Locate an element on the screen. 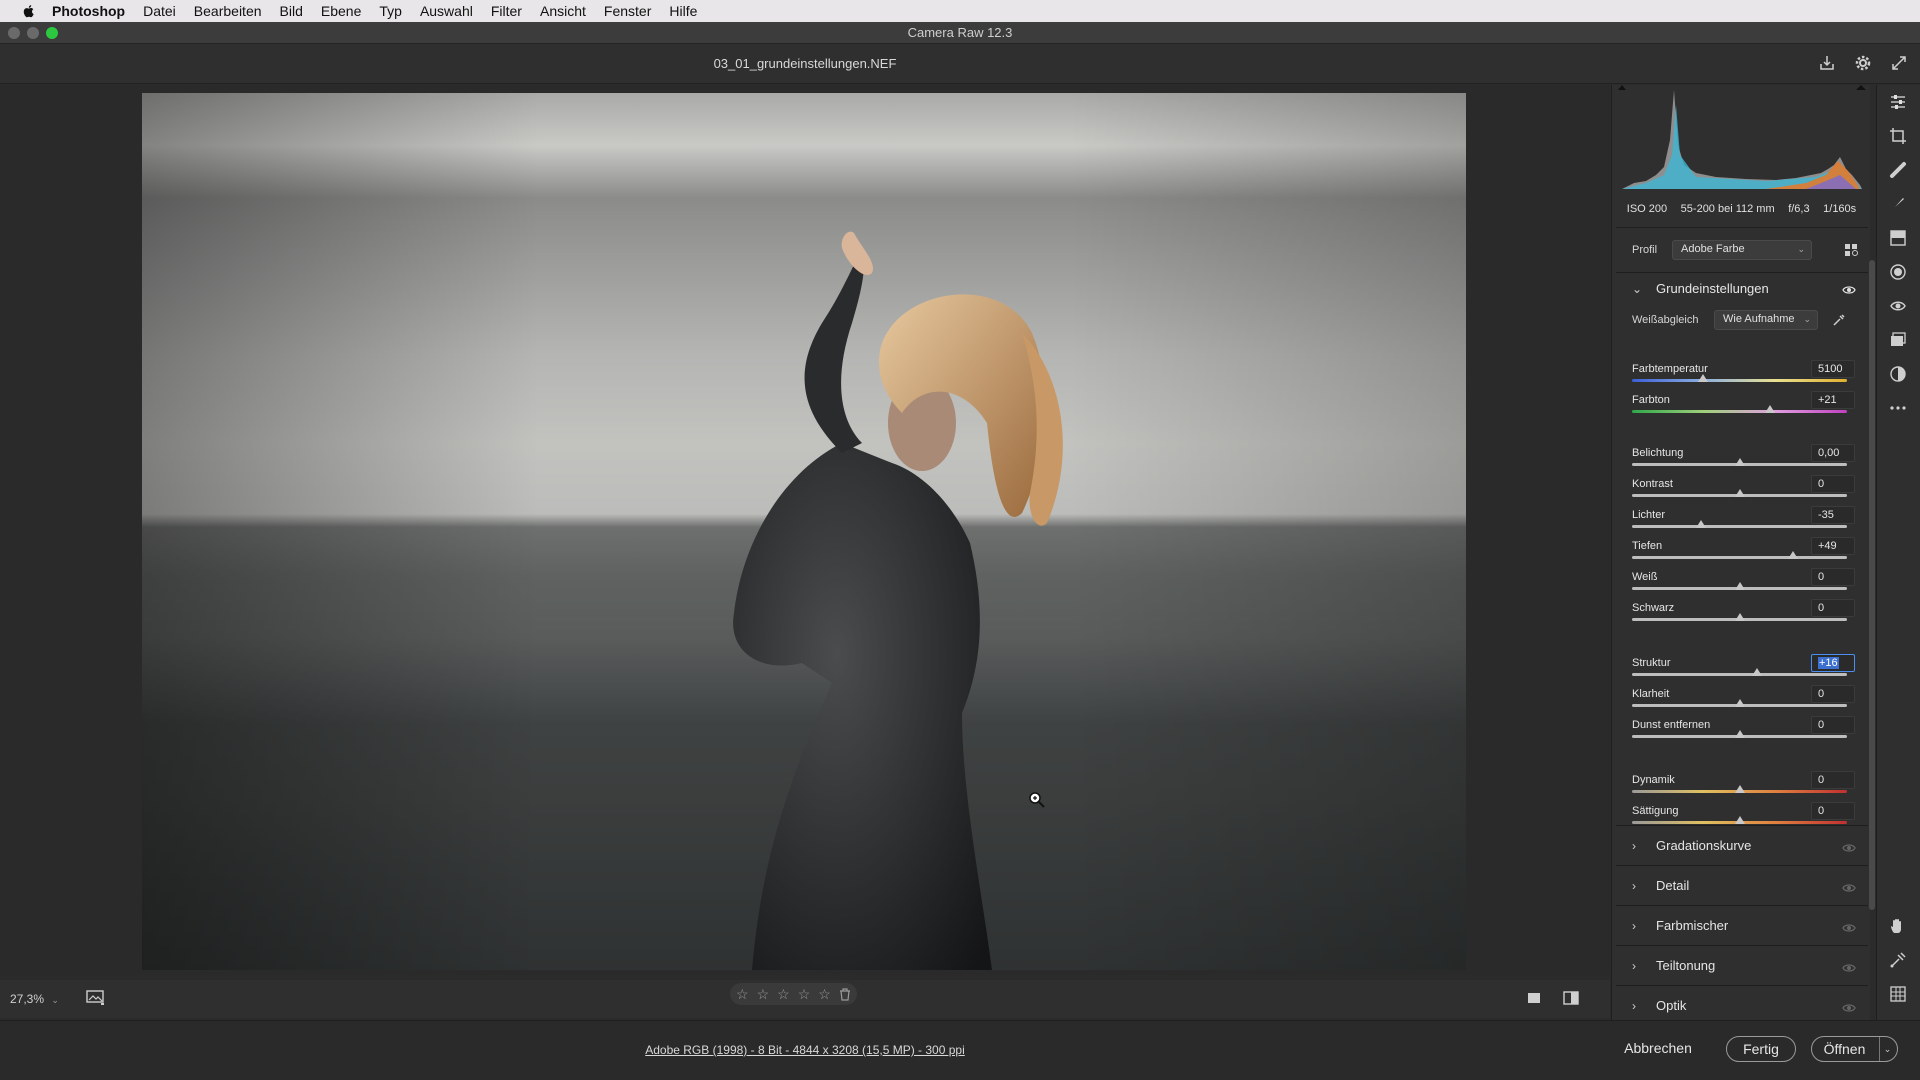 The width and height of the screenshot is (1920, 1080). menu-ansicht: Ansicht is located at coordinates (563, 11).